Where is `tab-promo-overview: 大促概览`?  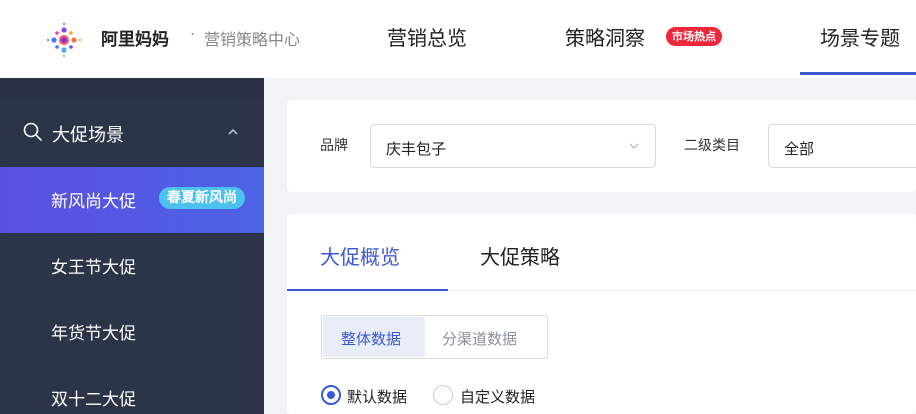
tab-promo-overview: 大促概览 is located at coordinates (360, 255).